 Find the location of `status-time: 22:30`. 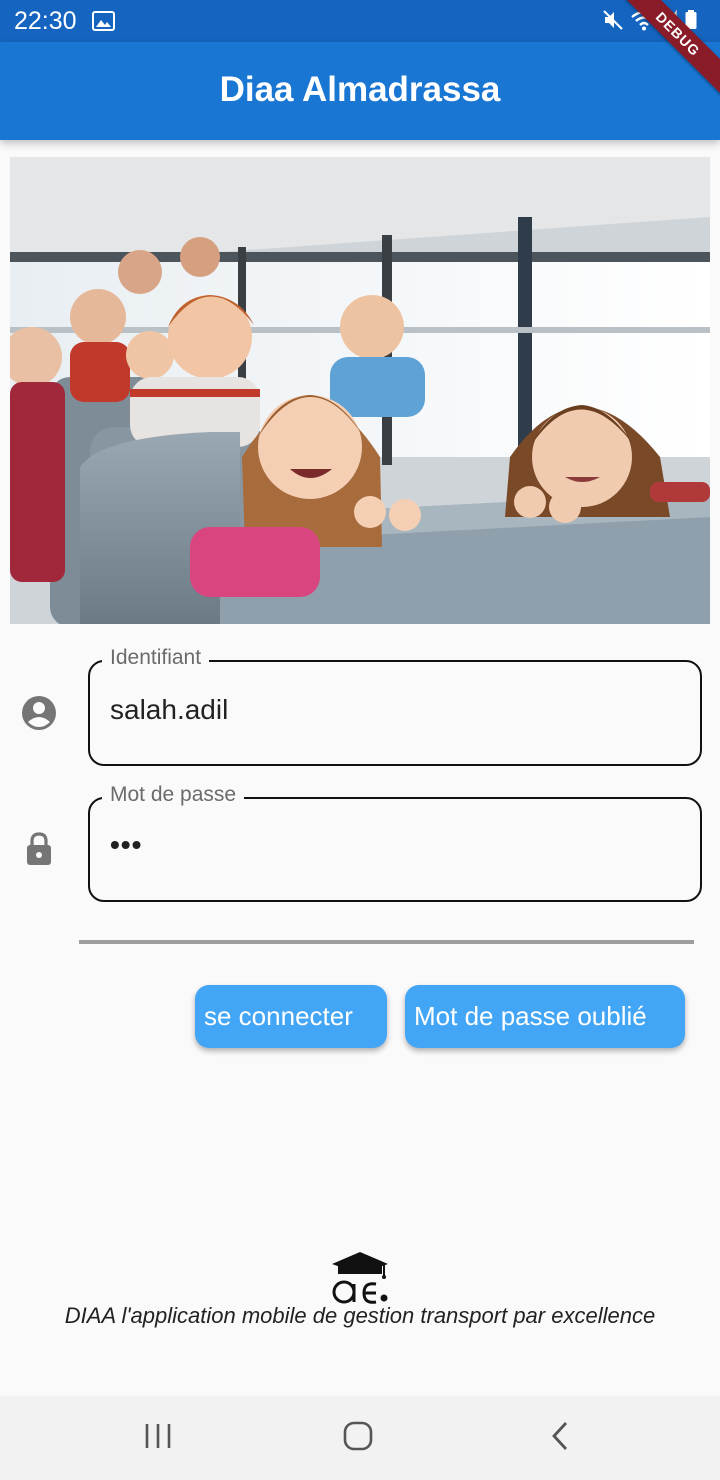

status-time: 22:30 is located at coordinates (45, 21).